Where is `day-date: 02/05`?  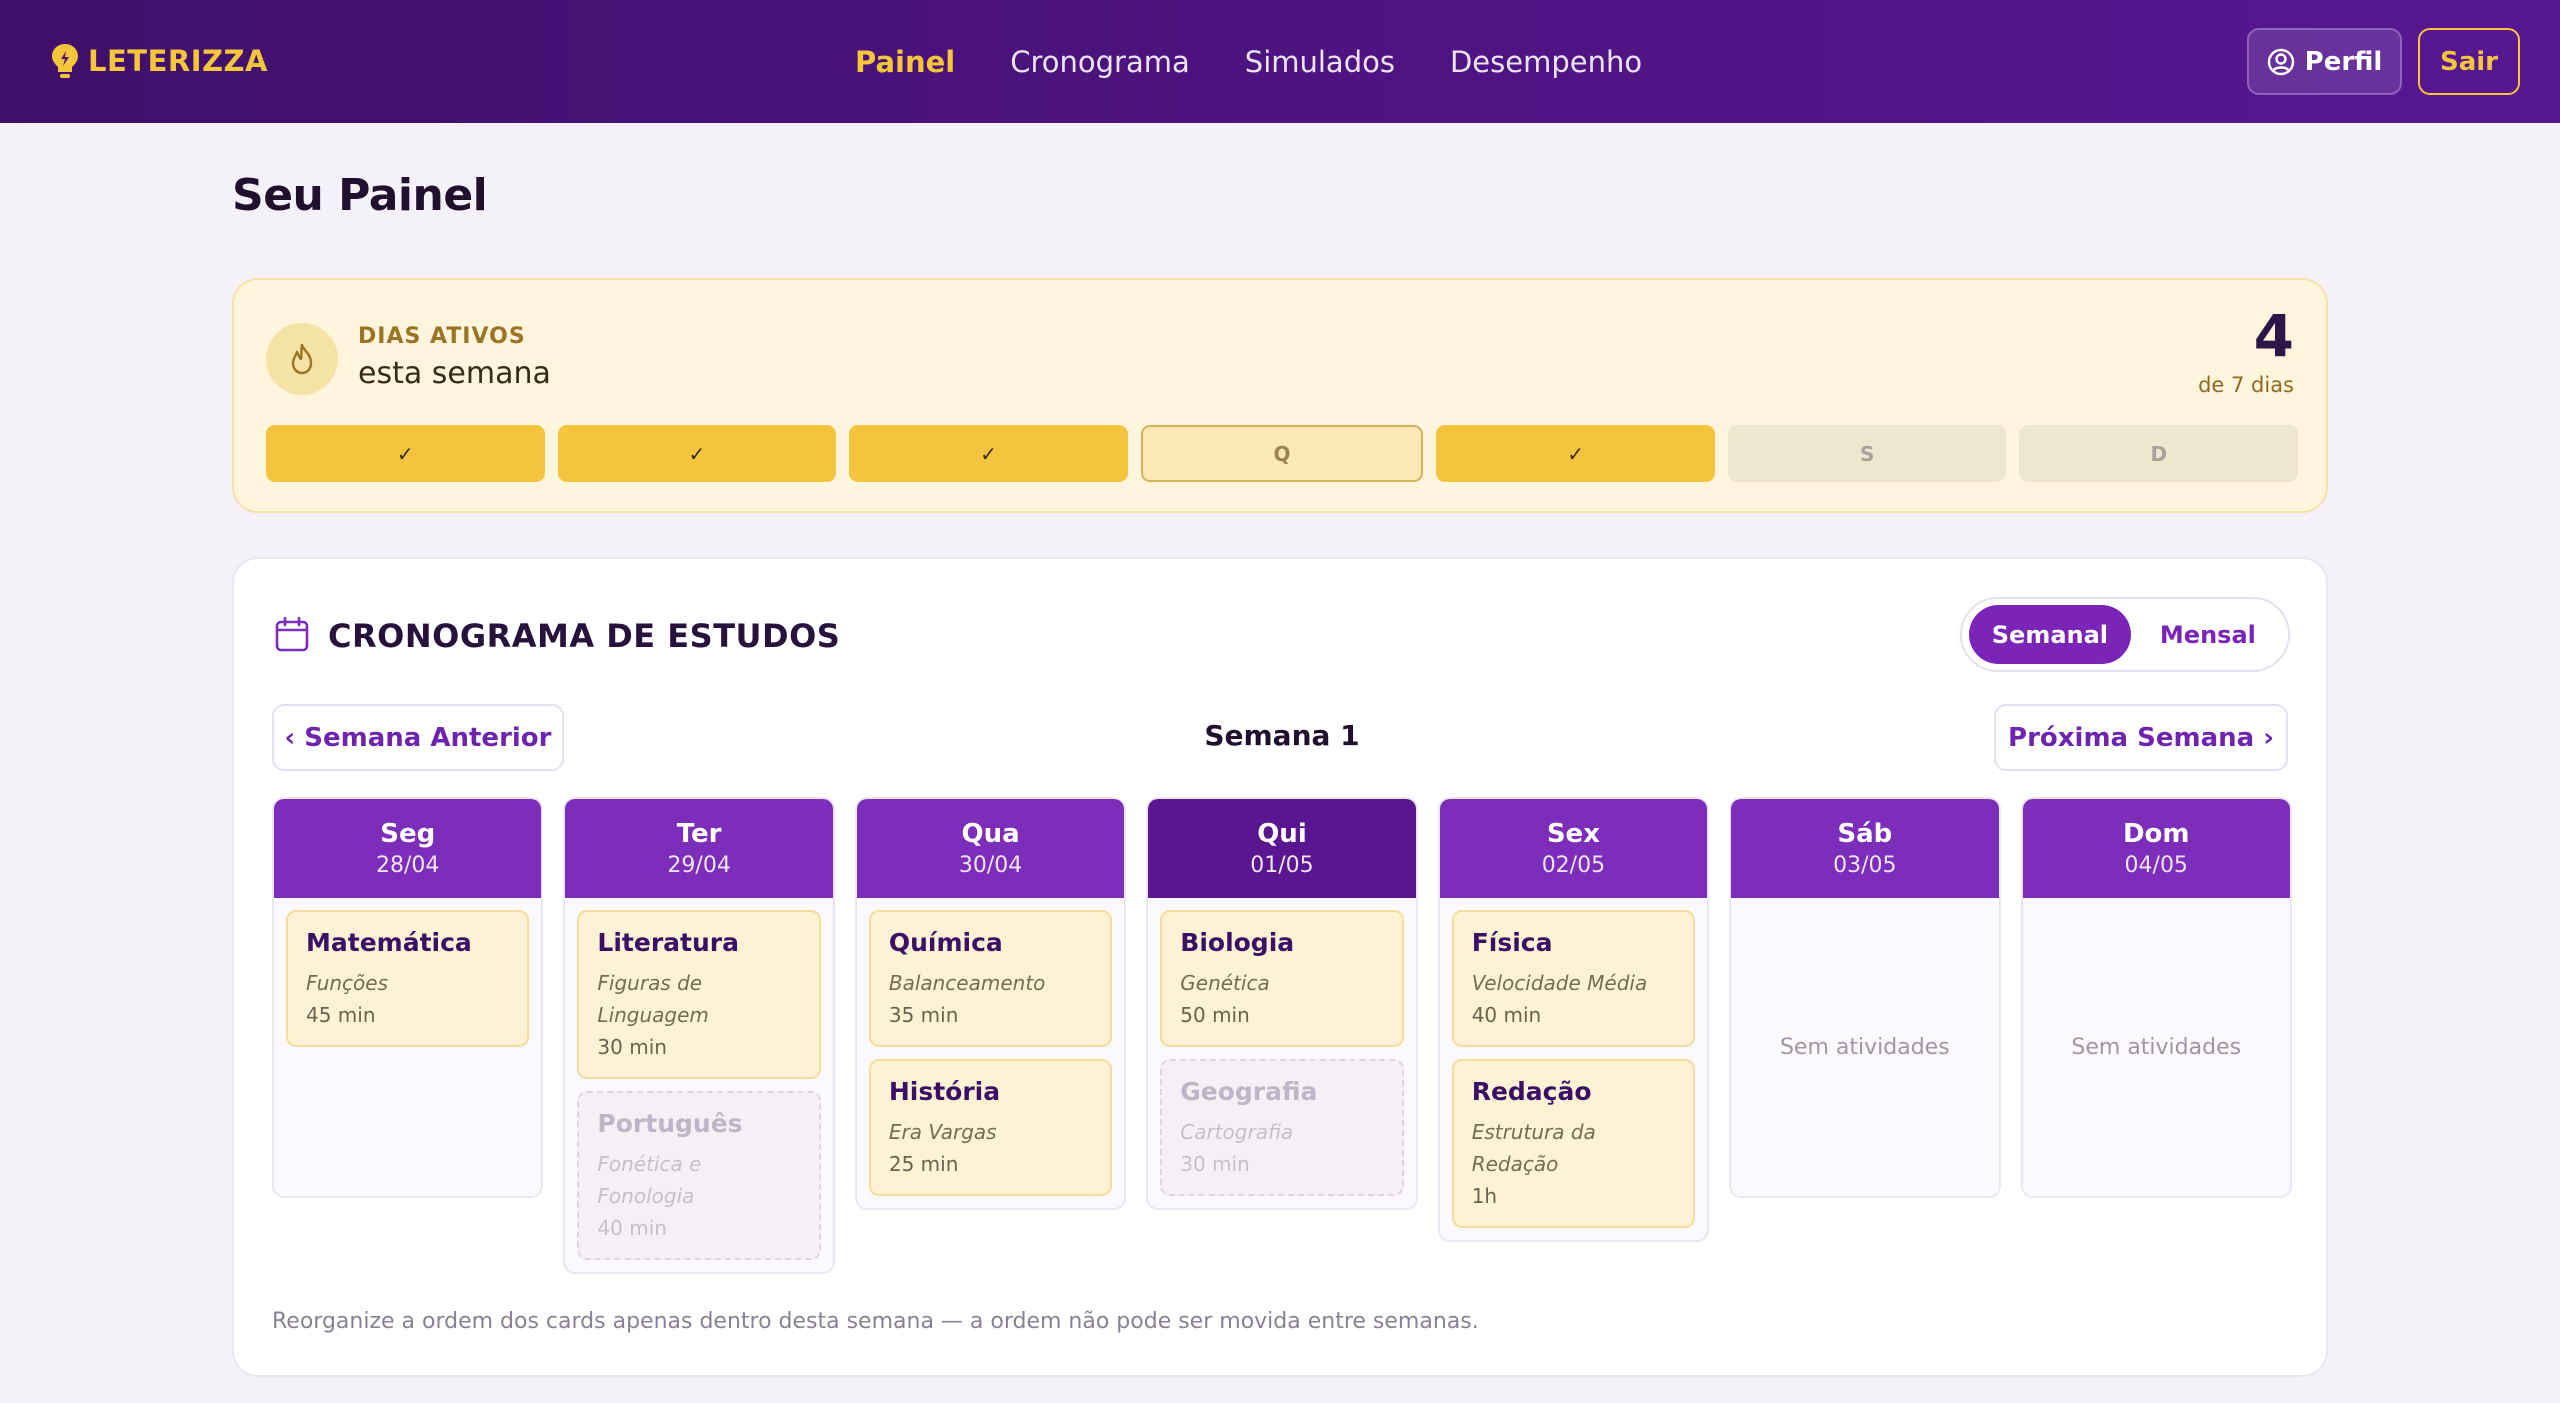 day-date: 02/05 is located at coordinates (1573, 865).